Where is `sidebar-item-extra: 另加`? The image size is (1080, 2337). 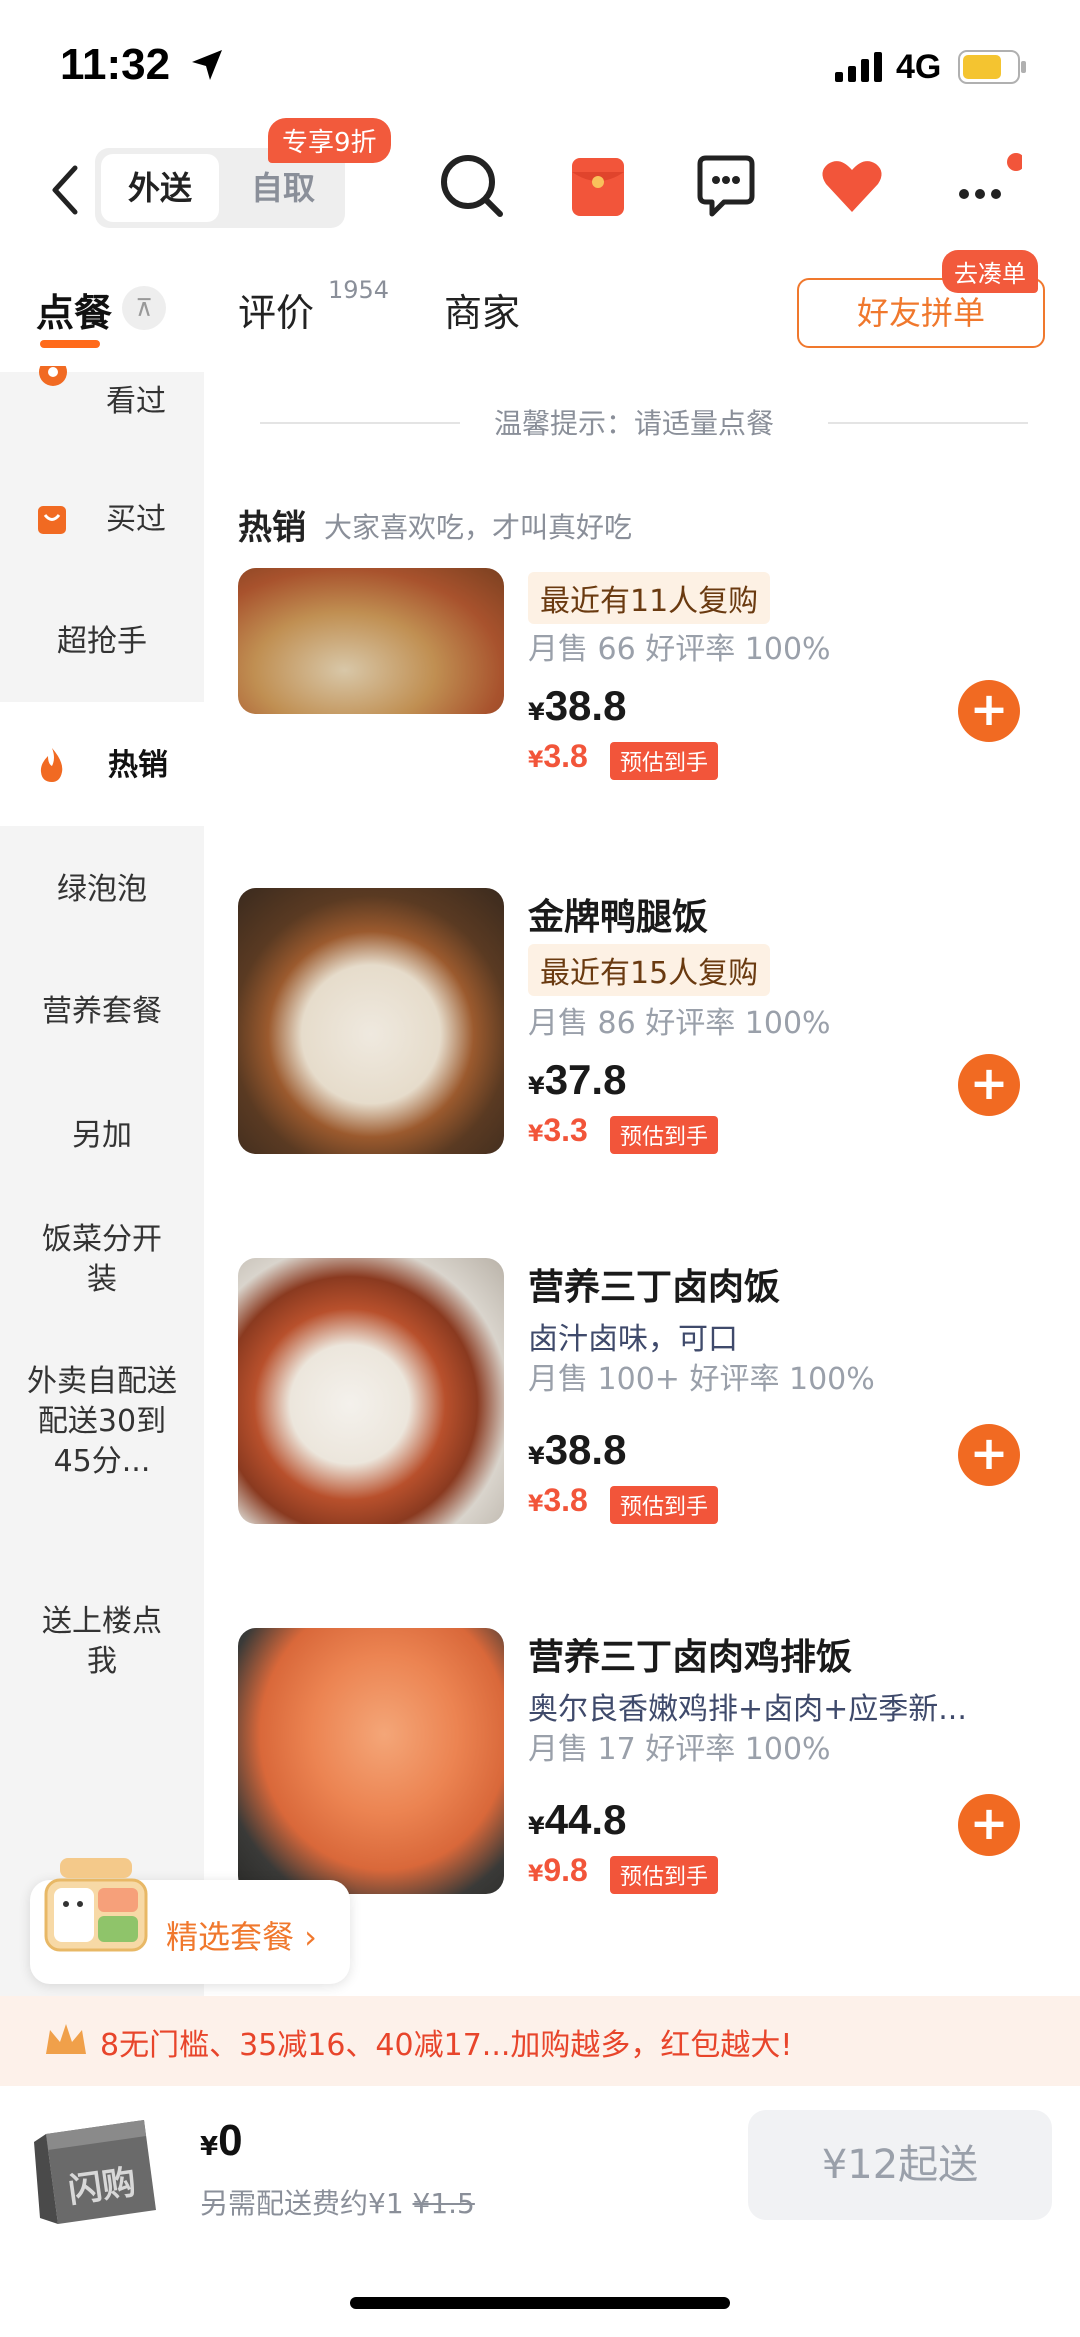 sidebar-item-extra: 另加 is located at coordinates (102, 1136).